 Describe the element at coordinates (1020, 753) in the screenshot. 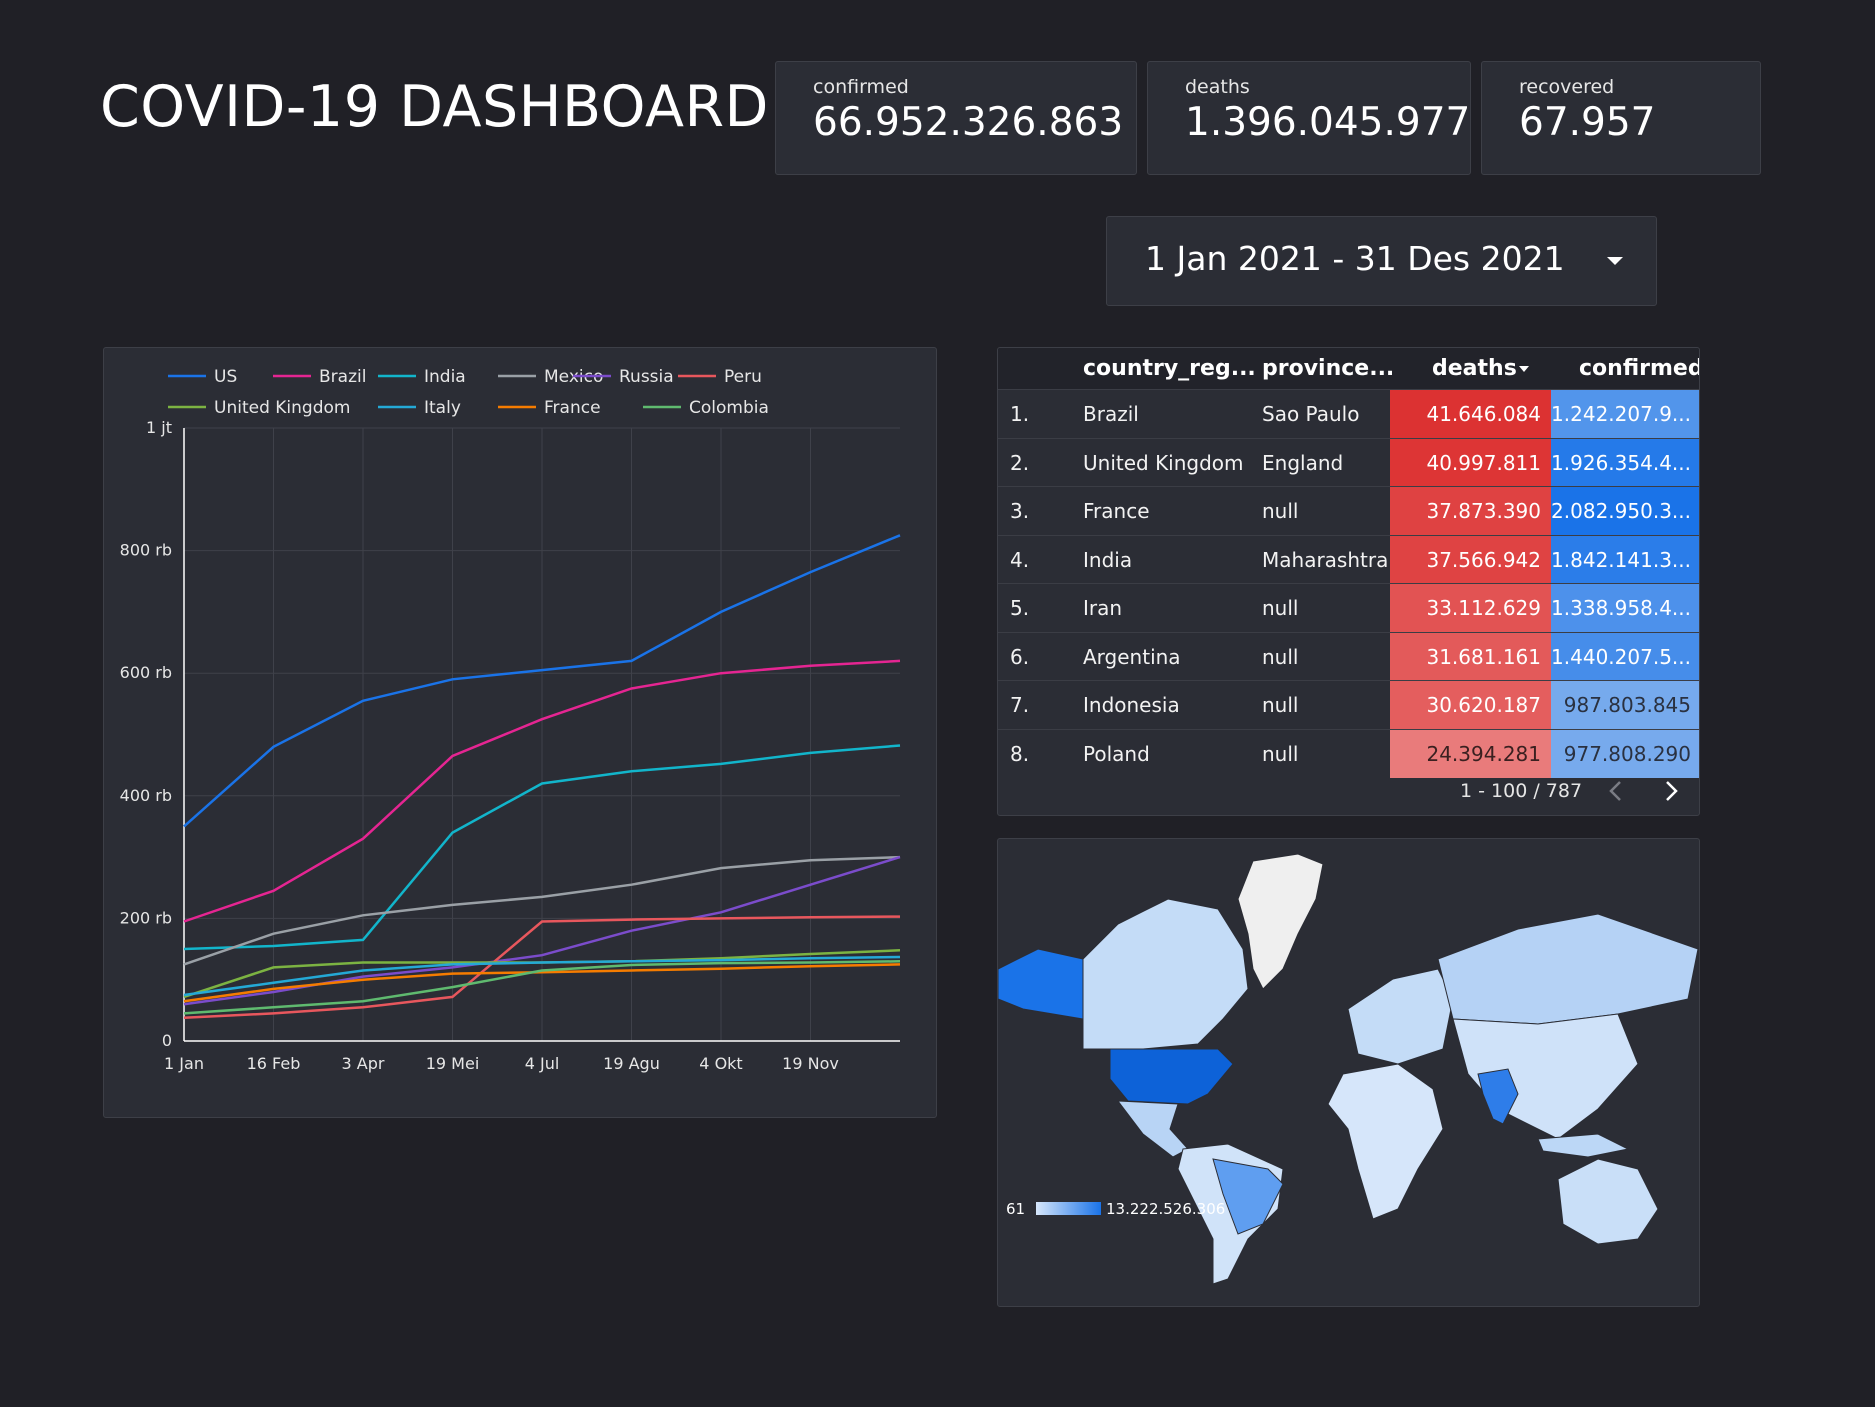

I see `cell-rank: 8.` at that location.